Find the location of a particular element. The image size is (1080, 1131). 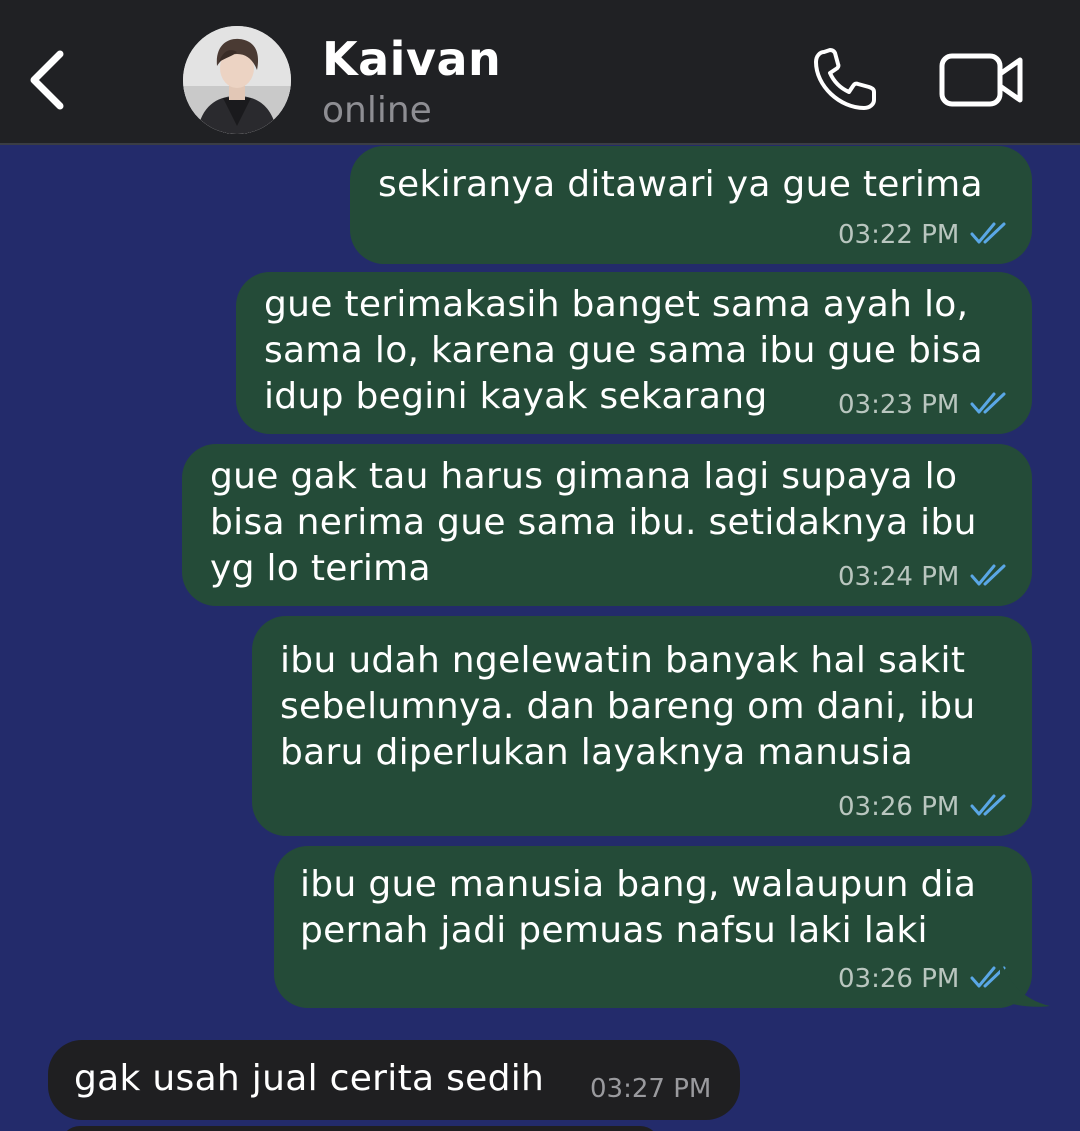

contact-status: online is located at coordinates (377, 110).